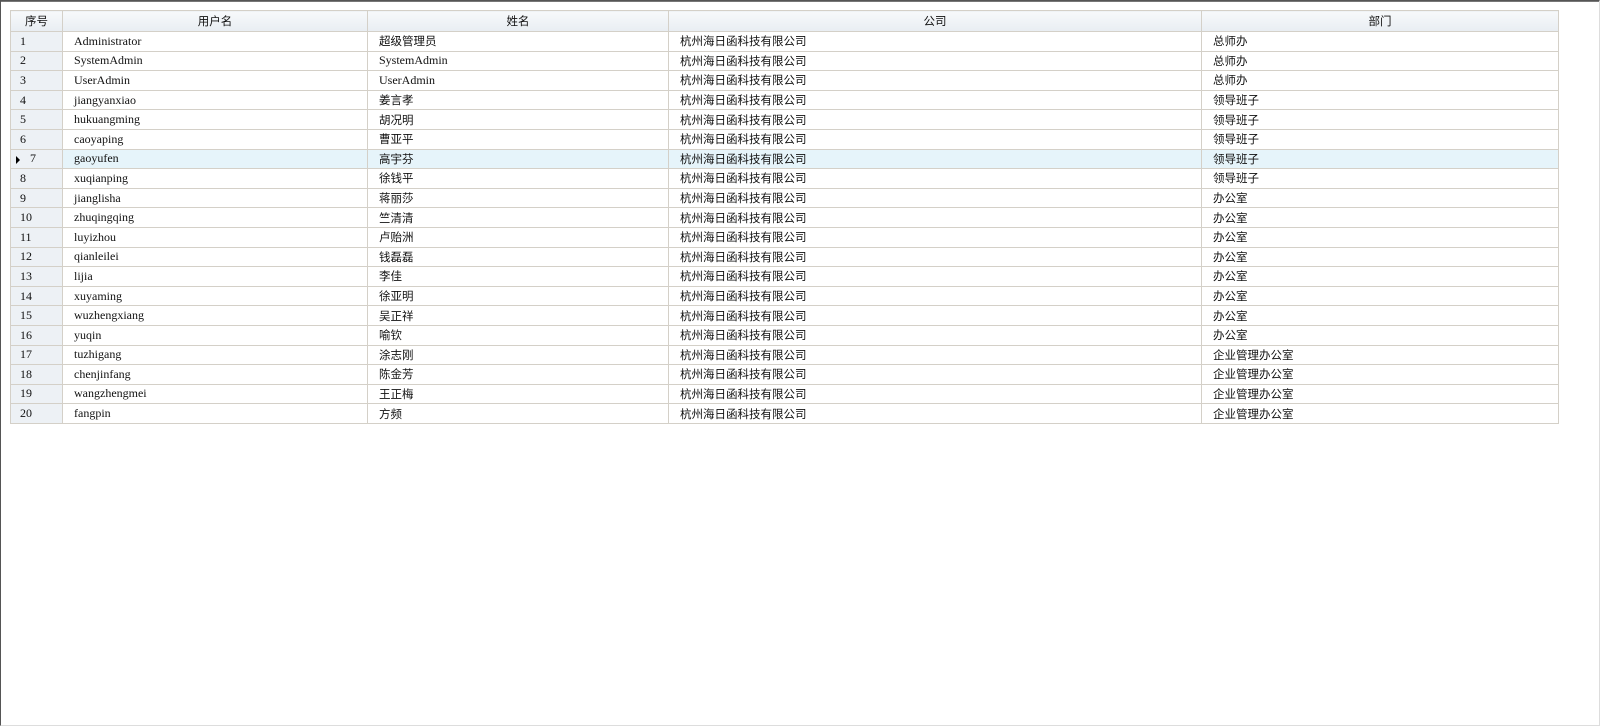 The width and height of the screenshot is (1600, 726). I want to click on cell-index: 16, so click(36, 335).